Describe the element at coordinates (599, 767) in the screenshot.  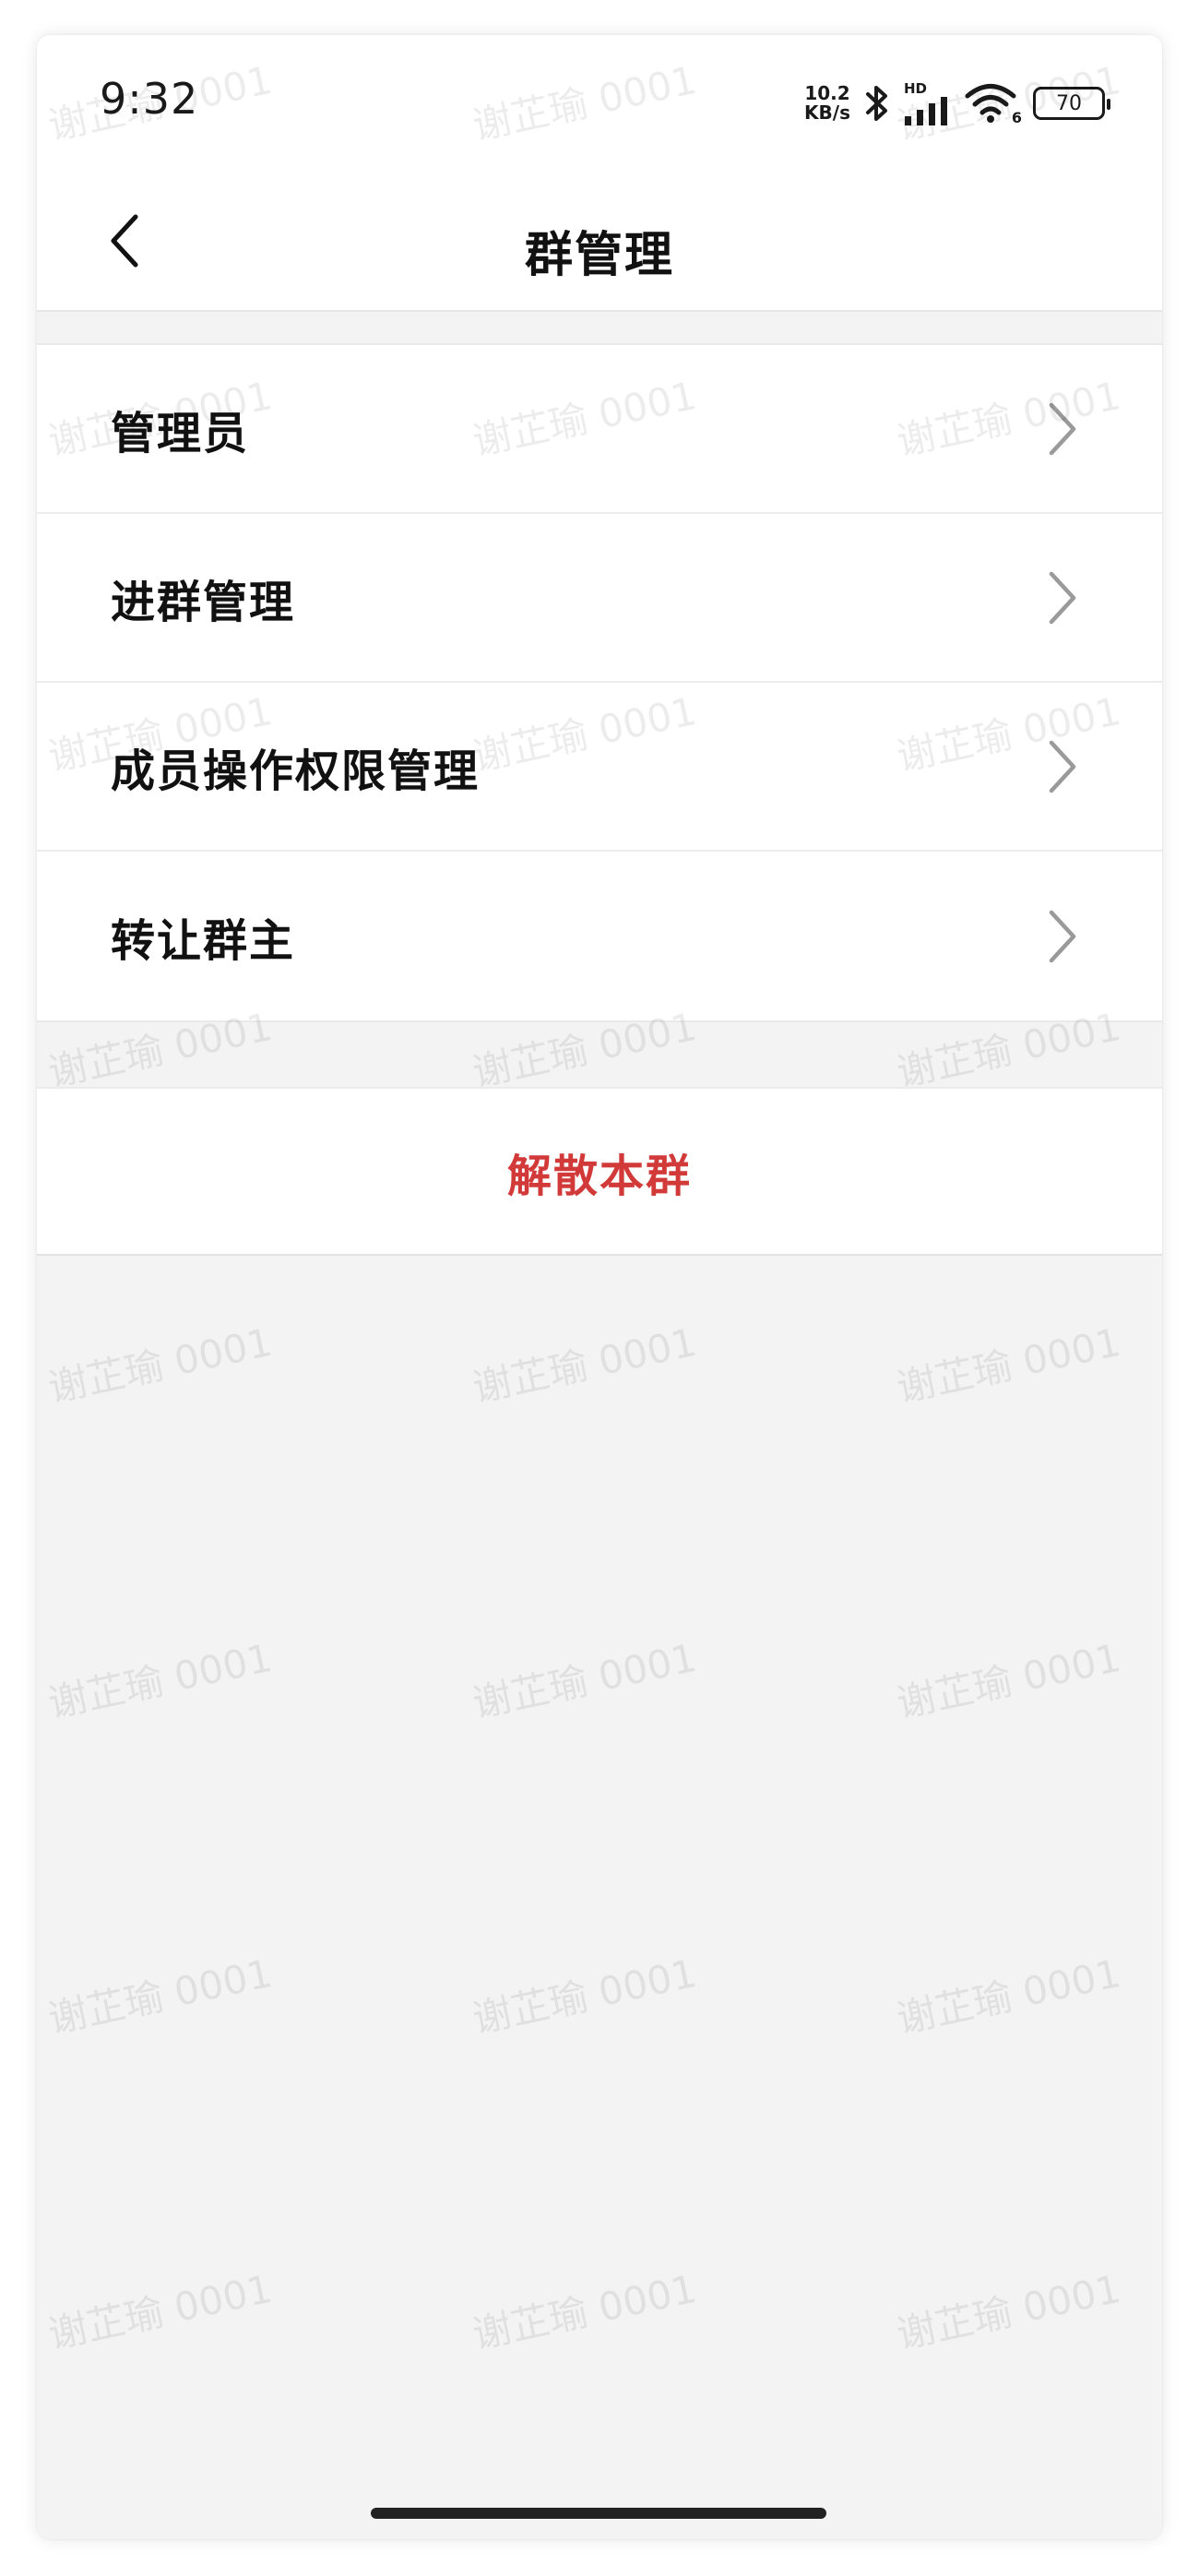
I see `menu-item-member-permissions: 成员操作权限管理` at that location.